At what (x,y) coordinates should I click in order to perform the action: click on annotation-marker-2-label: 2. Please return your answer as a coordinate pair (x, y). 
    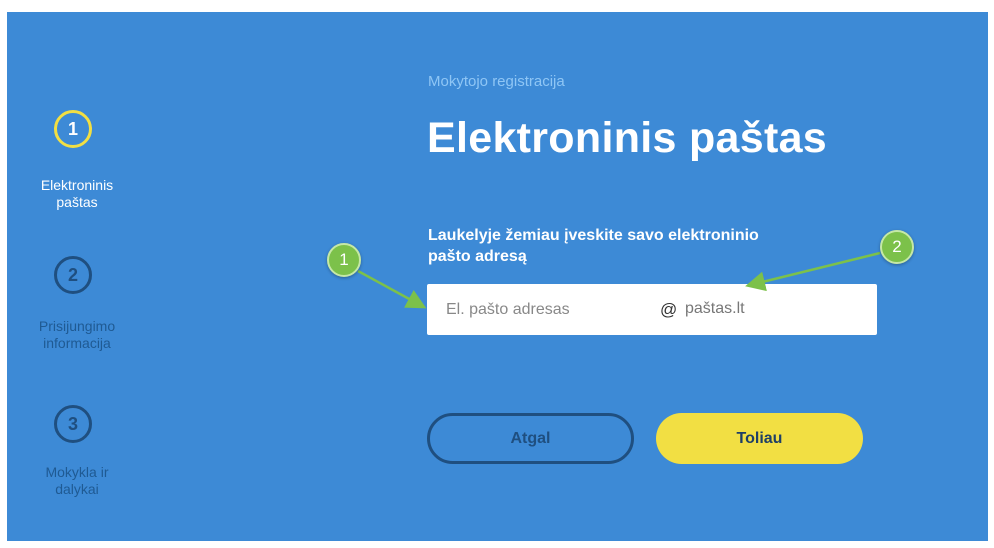
    Looking at the image, I should click on (897, 246).